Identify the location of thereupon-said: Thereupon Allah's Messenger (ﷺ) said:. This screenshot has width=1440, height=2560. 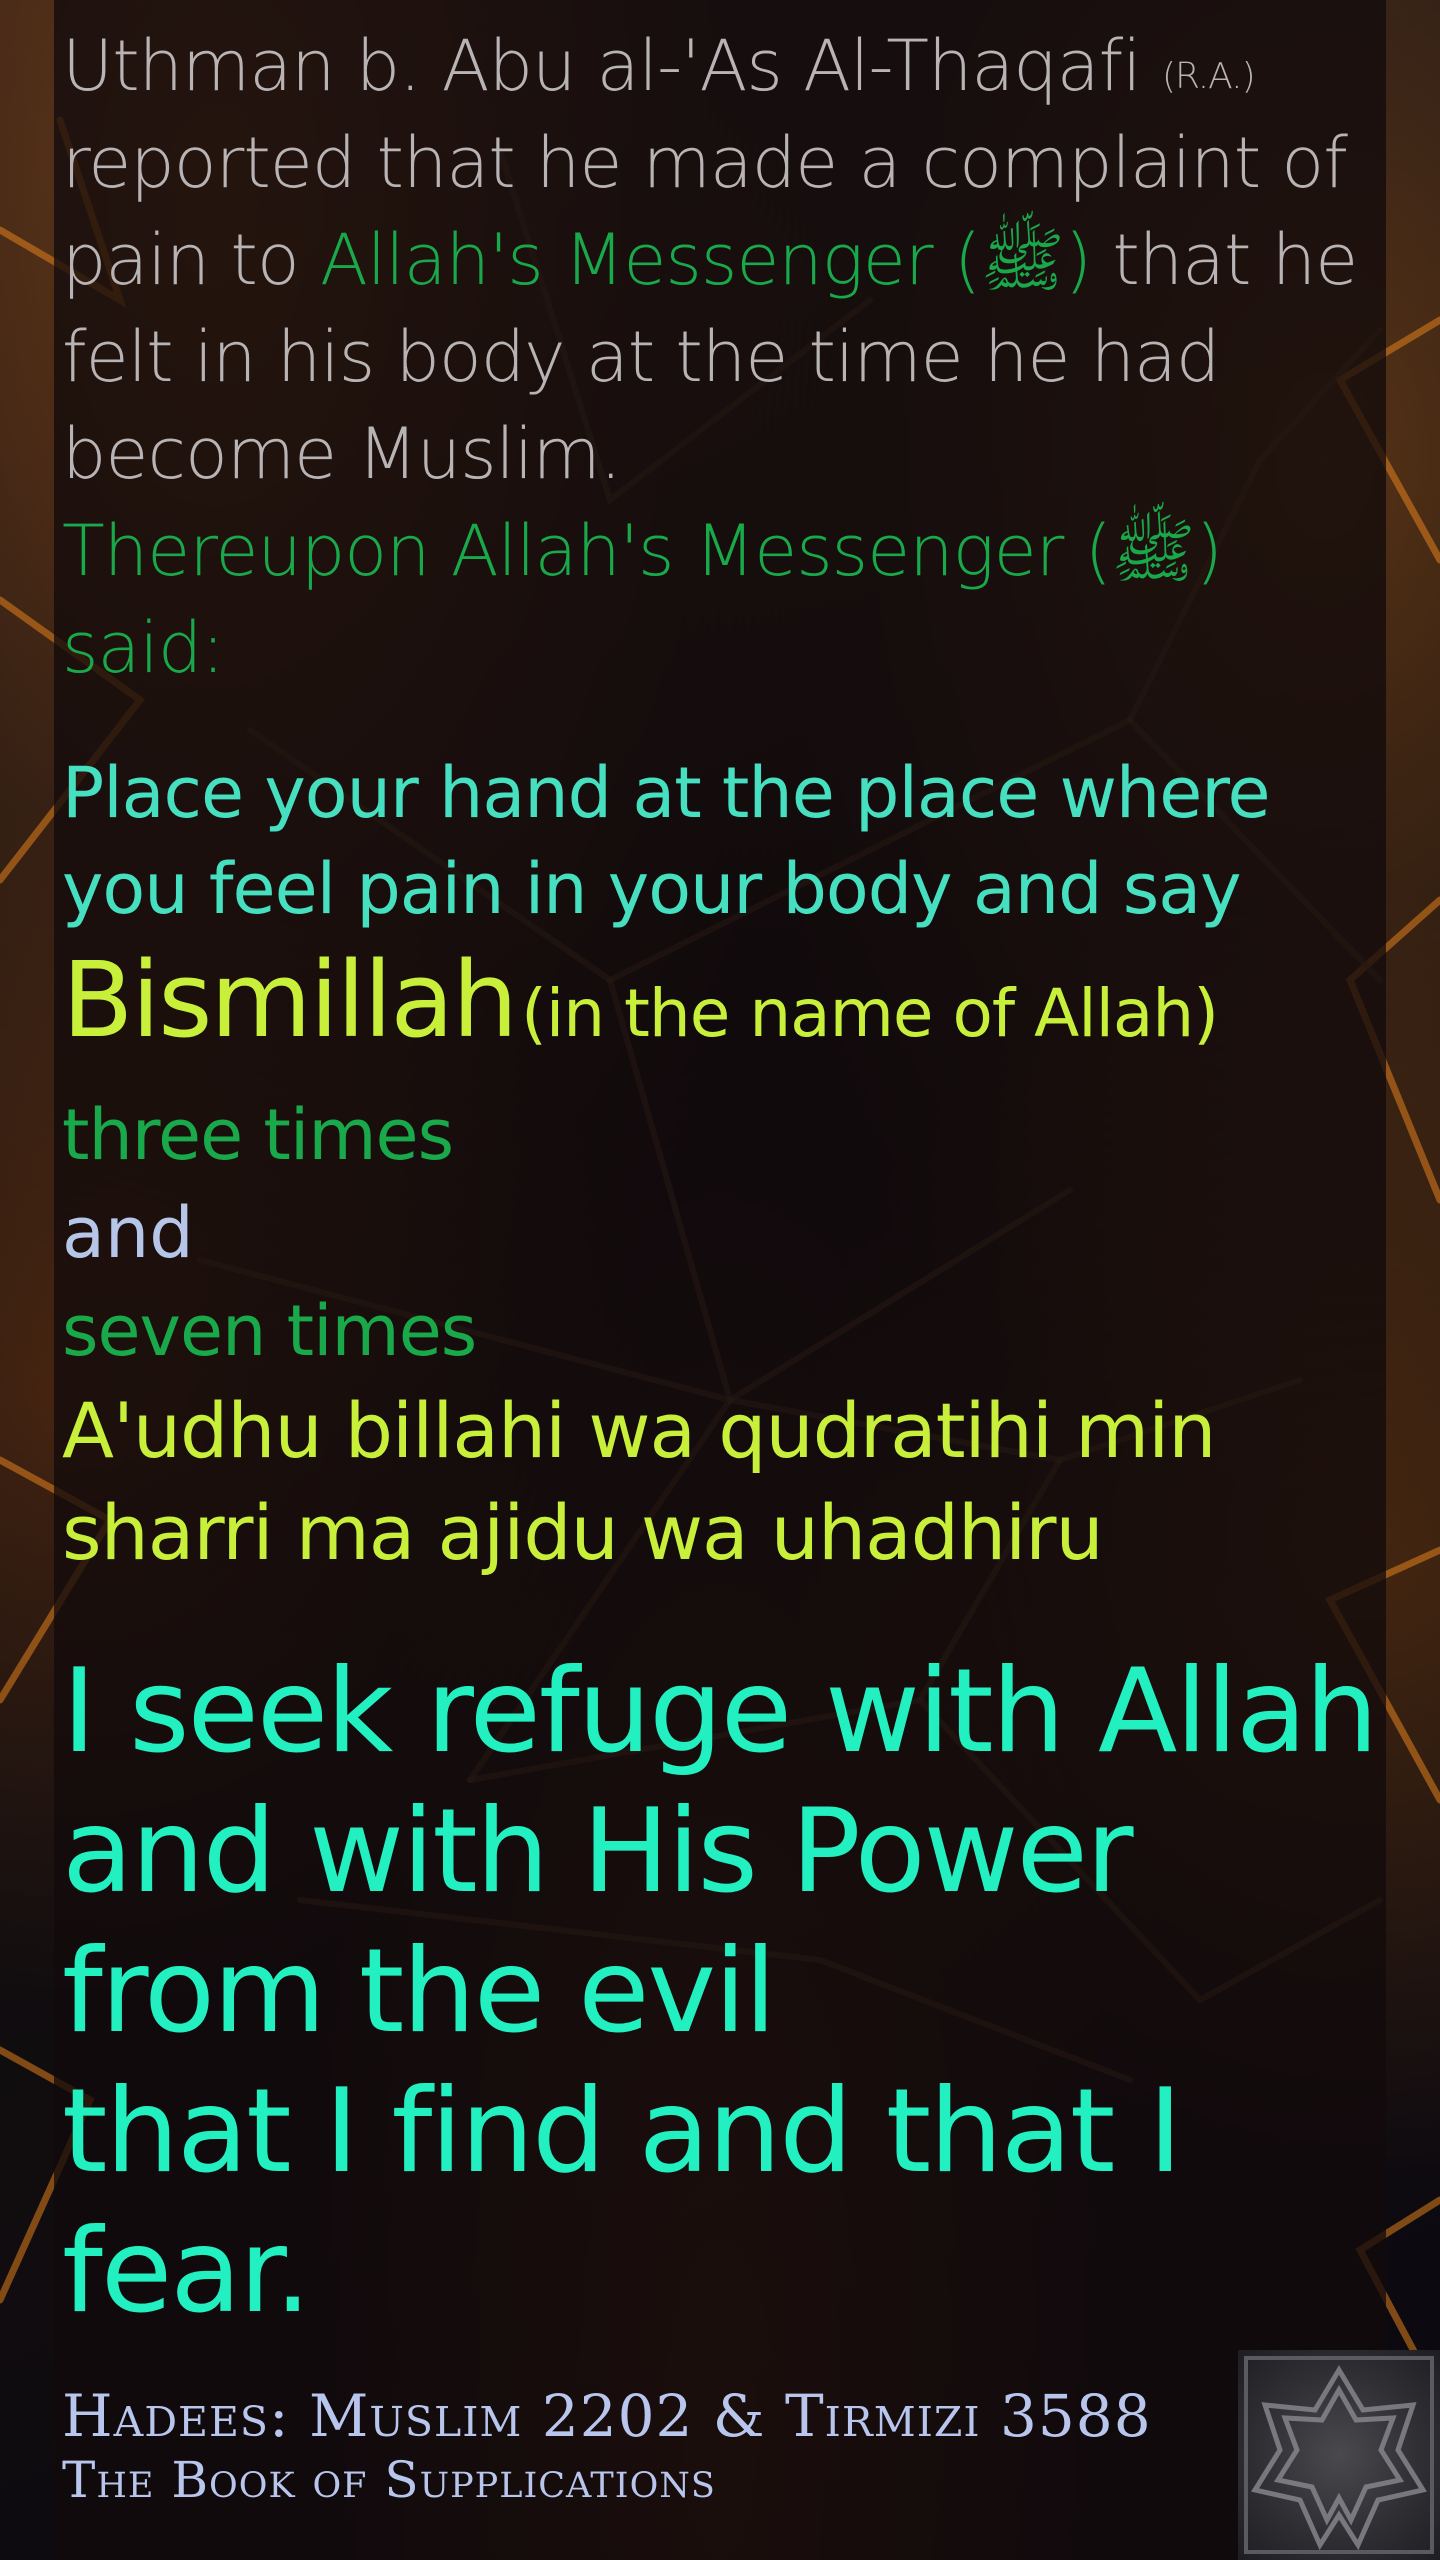
(642, 599).